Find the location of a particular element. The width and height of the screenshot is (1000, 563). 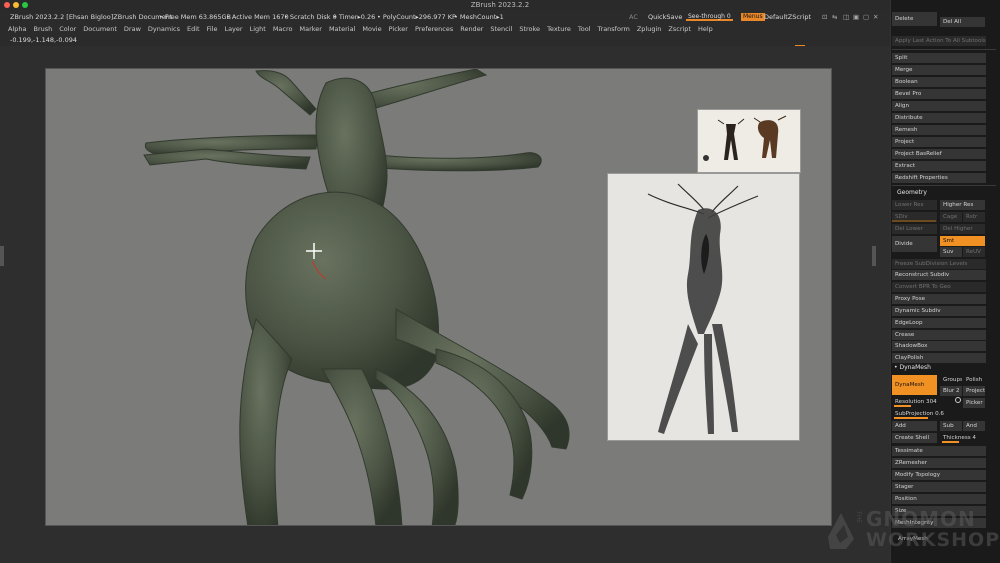

groups-toggle: Groups is located at coordinates (951, 380).